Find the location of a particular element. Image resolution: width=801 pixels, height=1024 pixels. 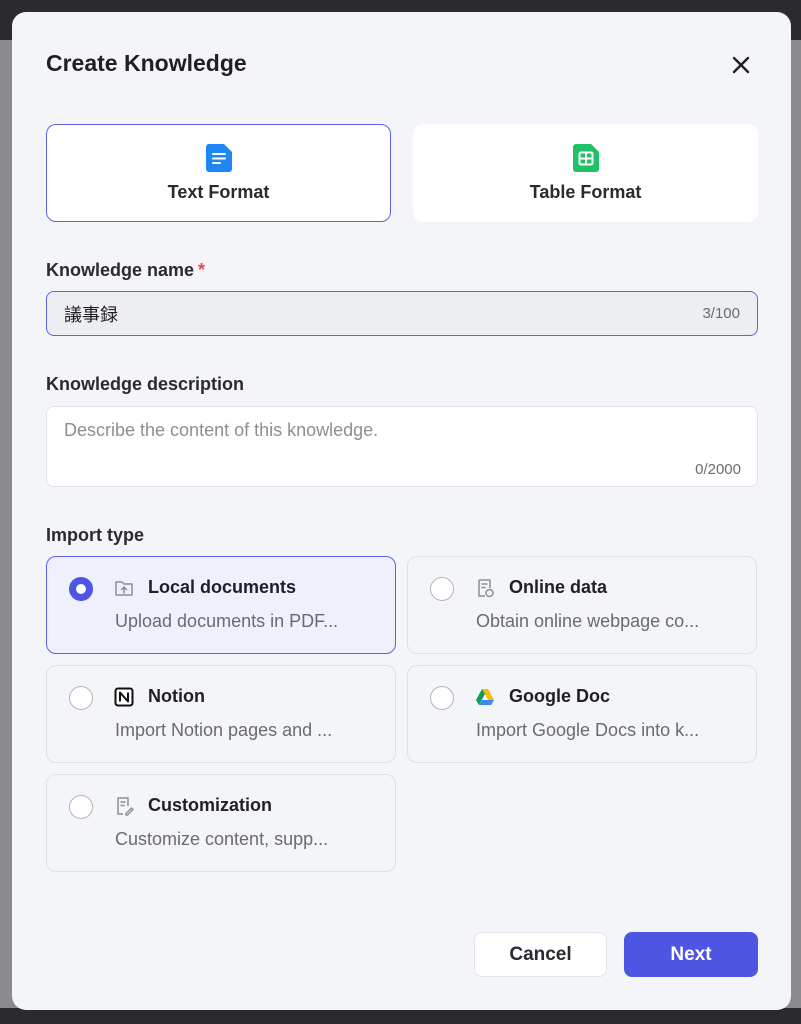

radio-local-documents is located at coordinates (81, 589).